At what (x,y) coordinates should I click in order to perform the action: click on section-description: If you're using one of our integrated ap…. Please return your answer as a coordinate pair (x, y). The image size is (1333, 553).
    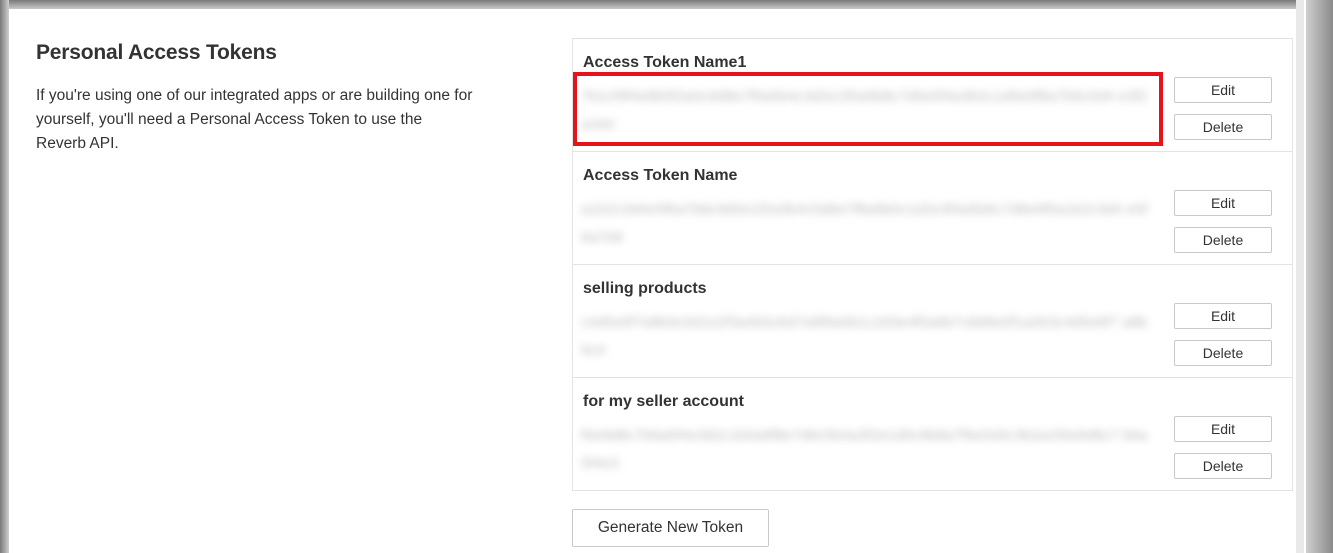
    Looking at the image, I should click on (254, 119).